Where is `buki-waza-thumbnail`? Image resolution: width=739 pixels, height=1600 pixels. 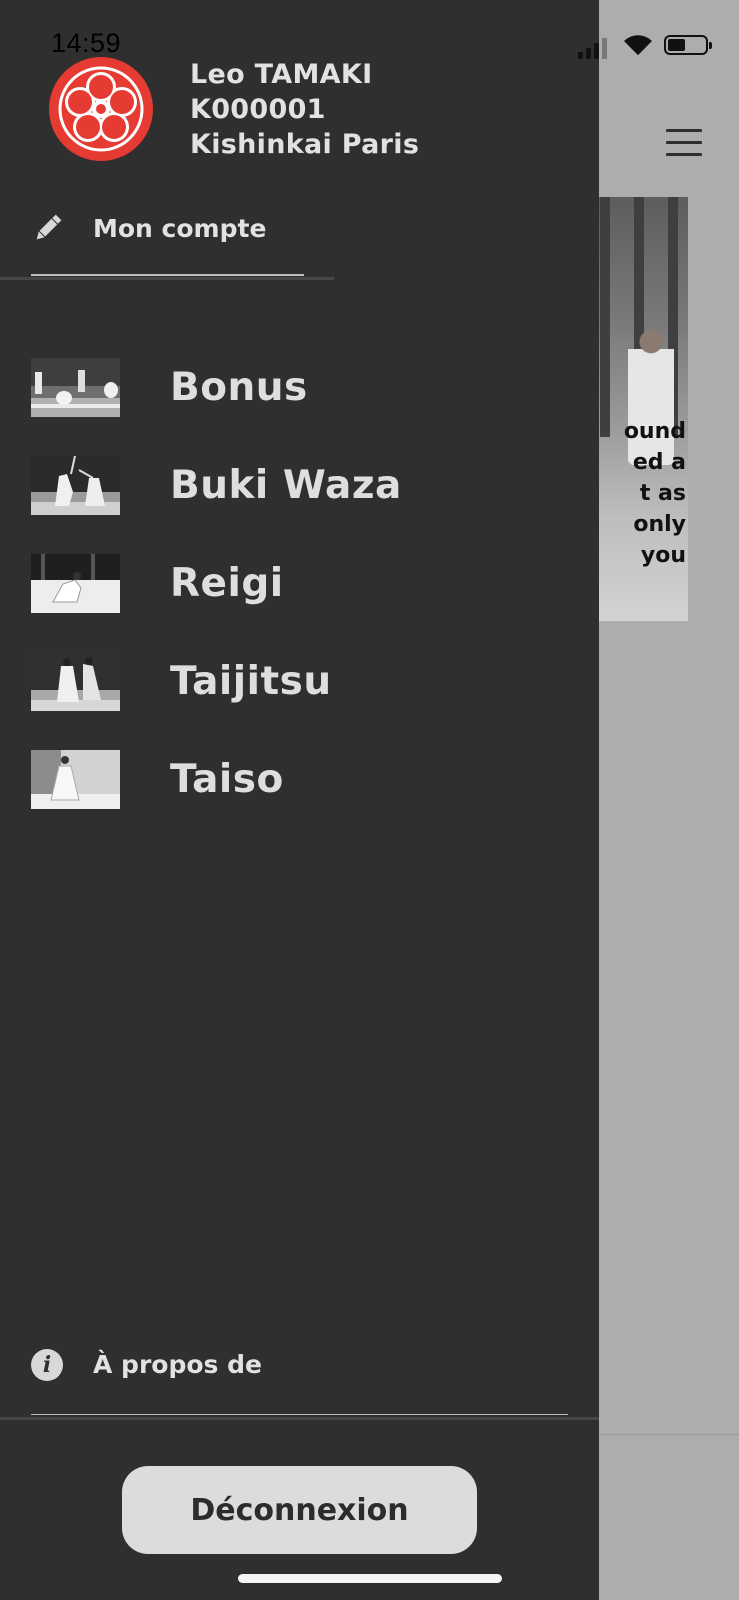 buki-waza-thumbnail is located at coordinates (75, 485).